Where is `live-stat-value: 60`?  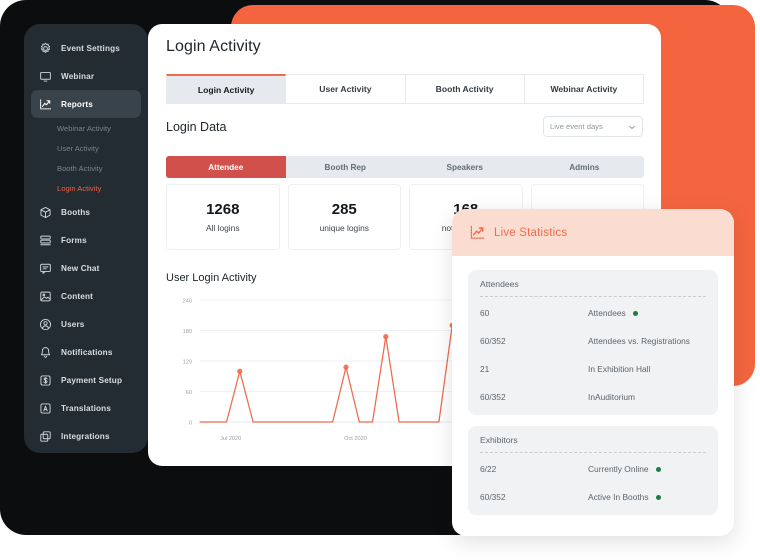
live-stat-value: 60 is located at coordinates (485, 313).